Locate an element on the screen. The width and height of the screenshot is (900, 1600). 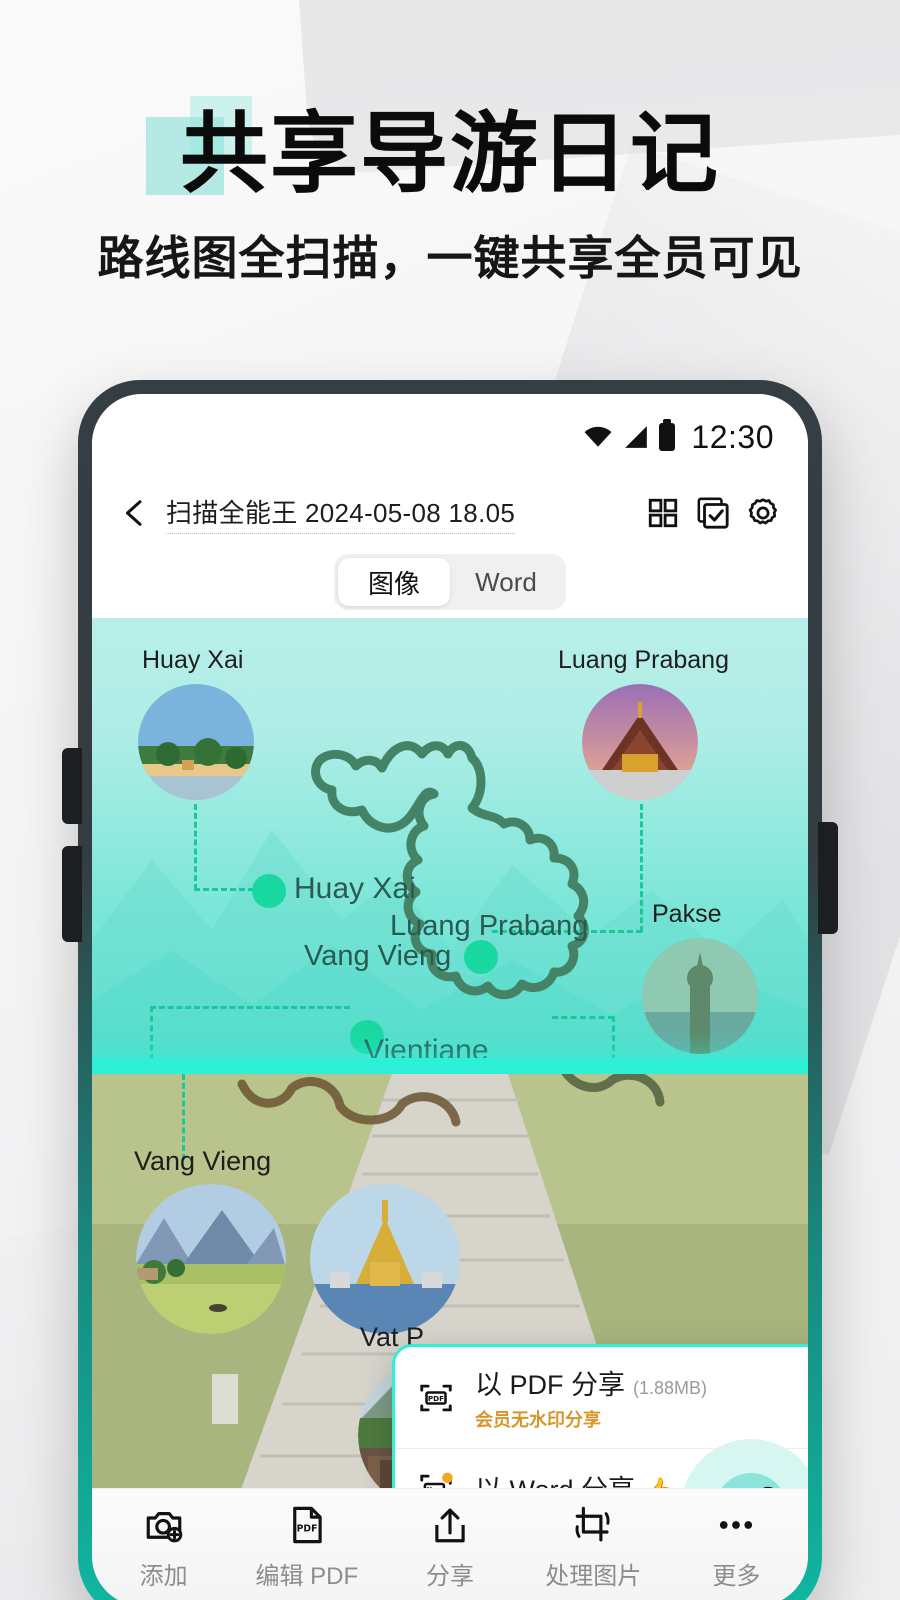
nav-item-edit-pdf: PDF 编辑 PDF is located at coordinates (306, 1547).